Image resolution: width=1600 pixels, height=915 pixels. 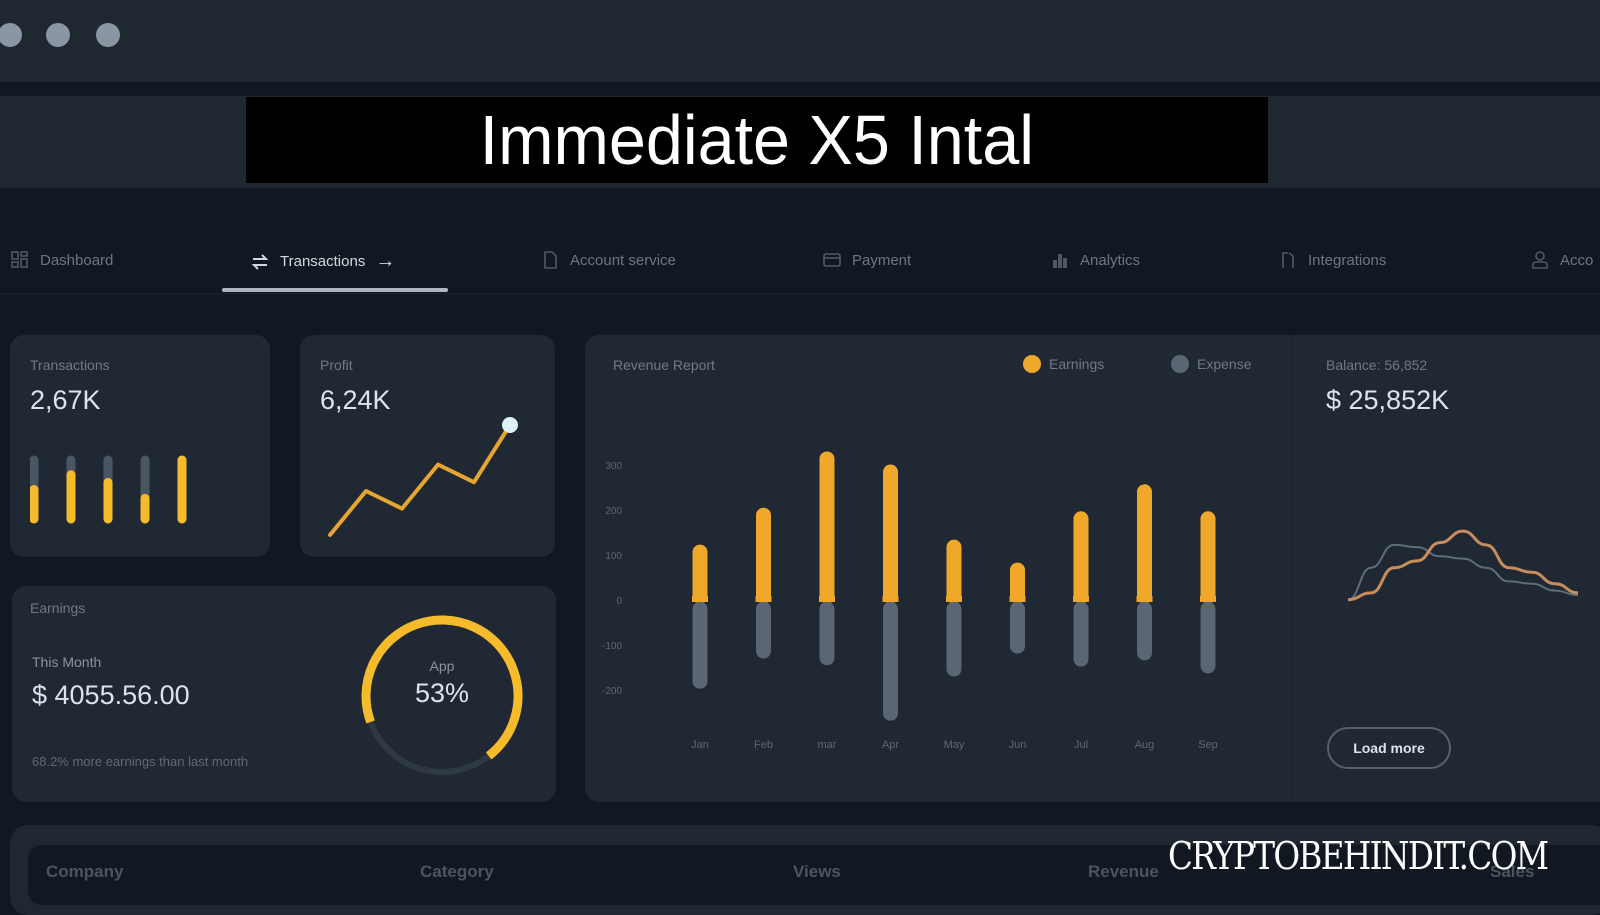 What do you see at coordinates (442, 693) in the screenshot?
I see `donut-value: 53%` at bounding box center [442, 693].